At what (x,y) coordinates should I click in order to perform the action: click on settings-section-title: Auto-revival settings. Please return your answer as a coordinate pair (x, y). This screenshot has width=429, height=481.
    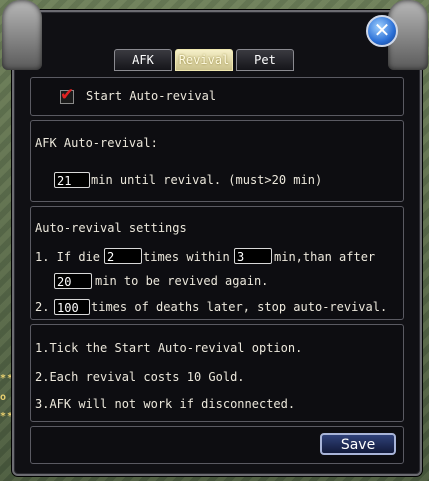
    Looking at the image, I should click on (111, 228).